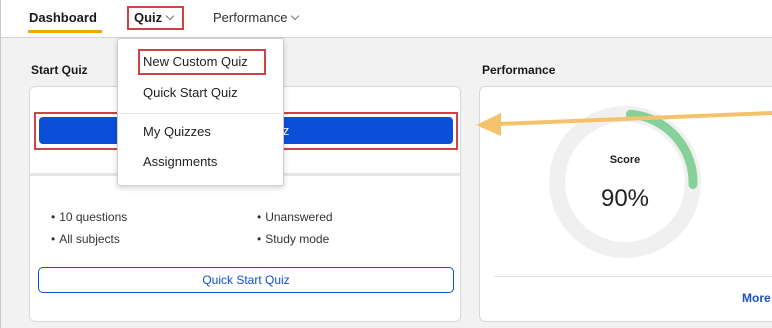  I want to click on nav-tab-performance: Performance, so click(256, 17).